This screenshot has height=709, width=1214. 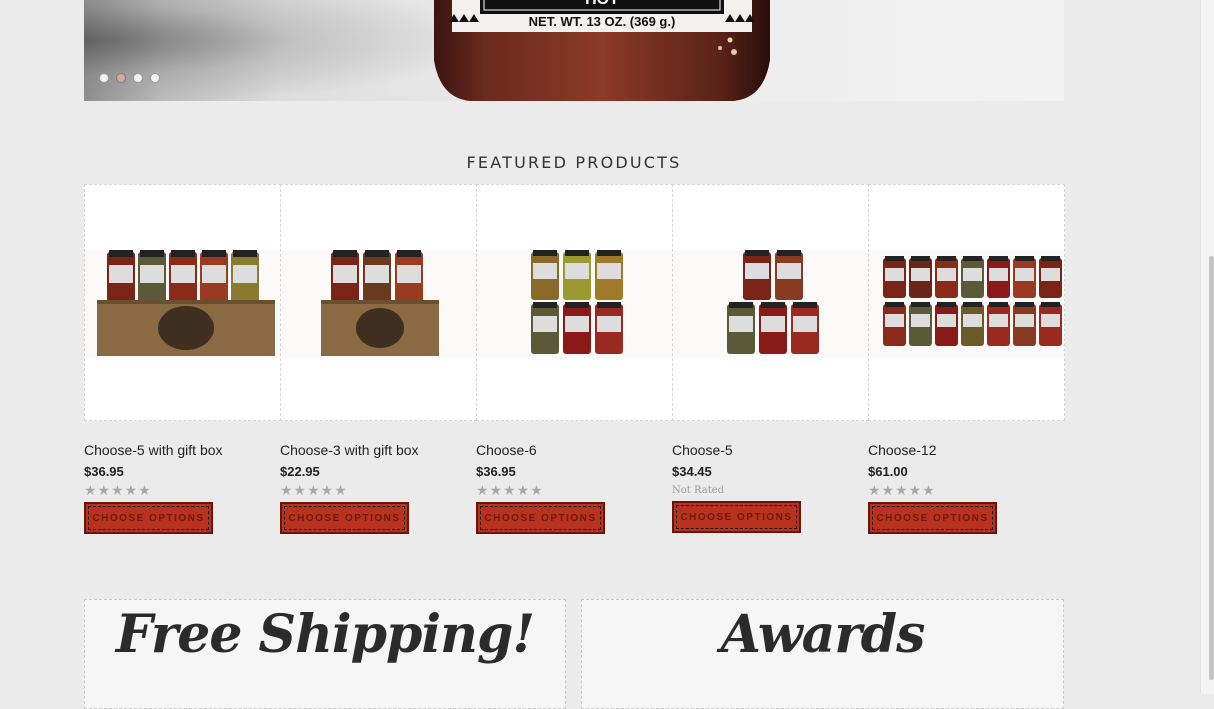 I want to click on awards-title: Awards, so click(x=823, y=634).